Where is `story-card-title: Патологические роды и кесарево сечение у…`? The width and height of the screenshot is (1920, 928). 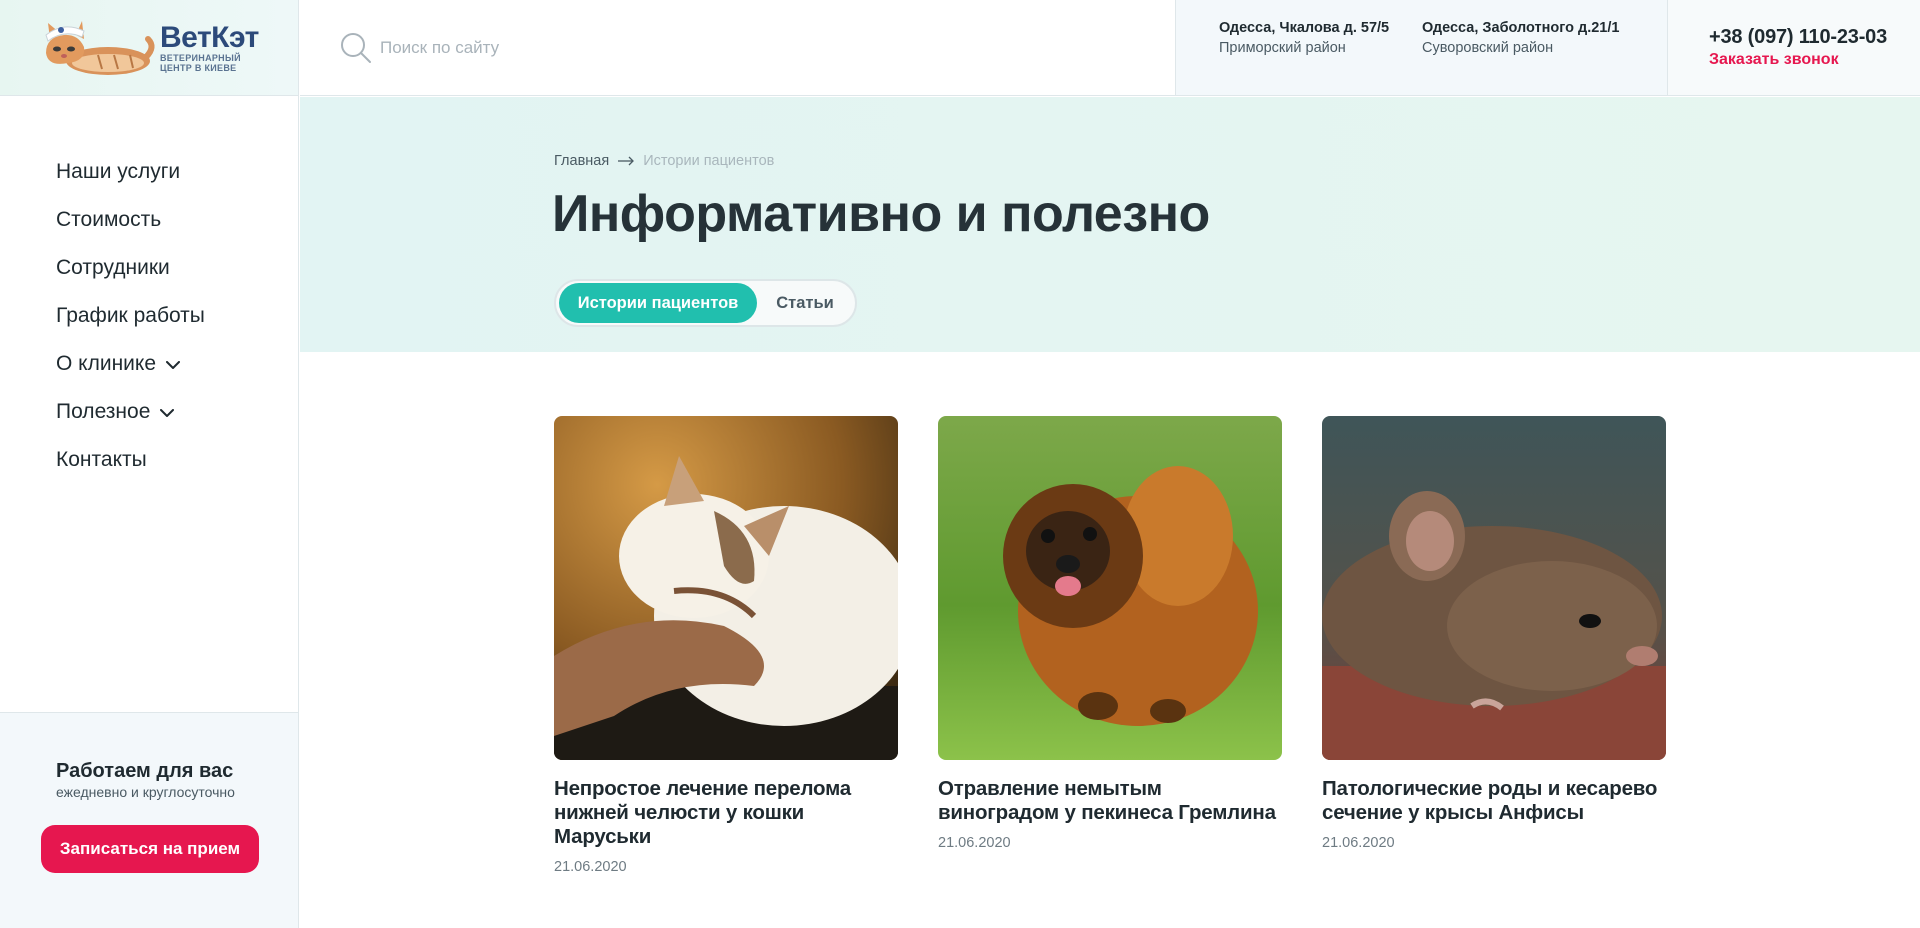 story-card-title: Патологические роды и кесарево сечение у… is located at coordinates (1494, 801).